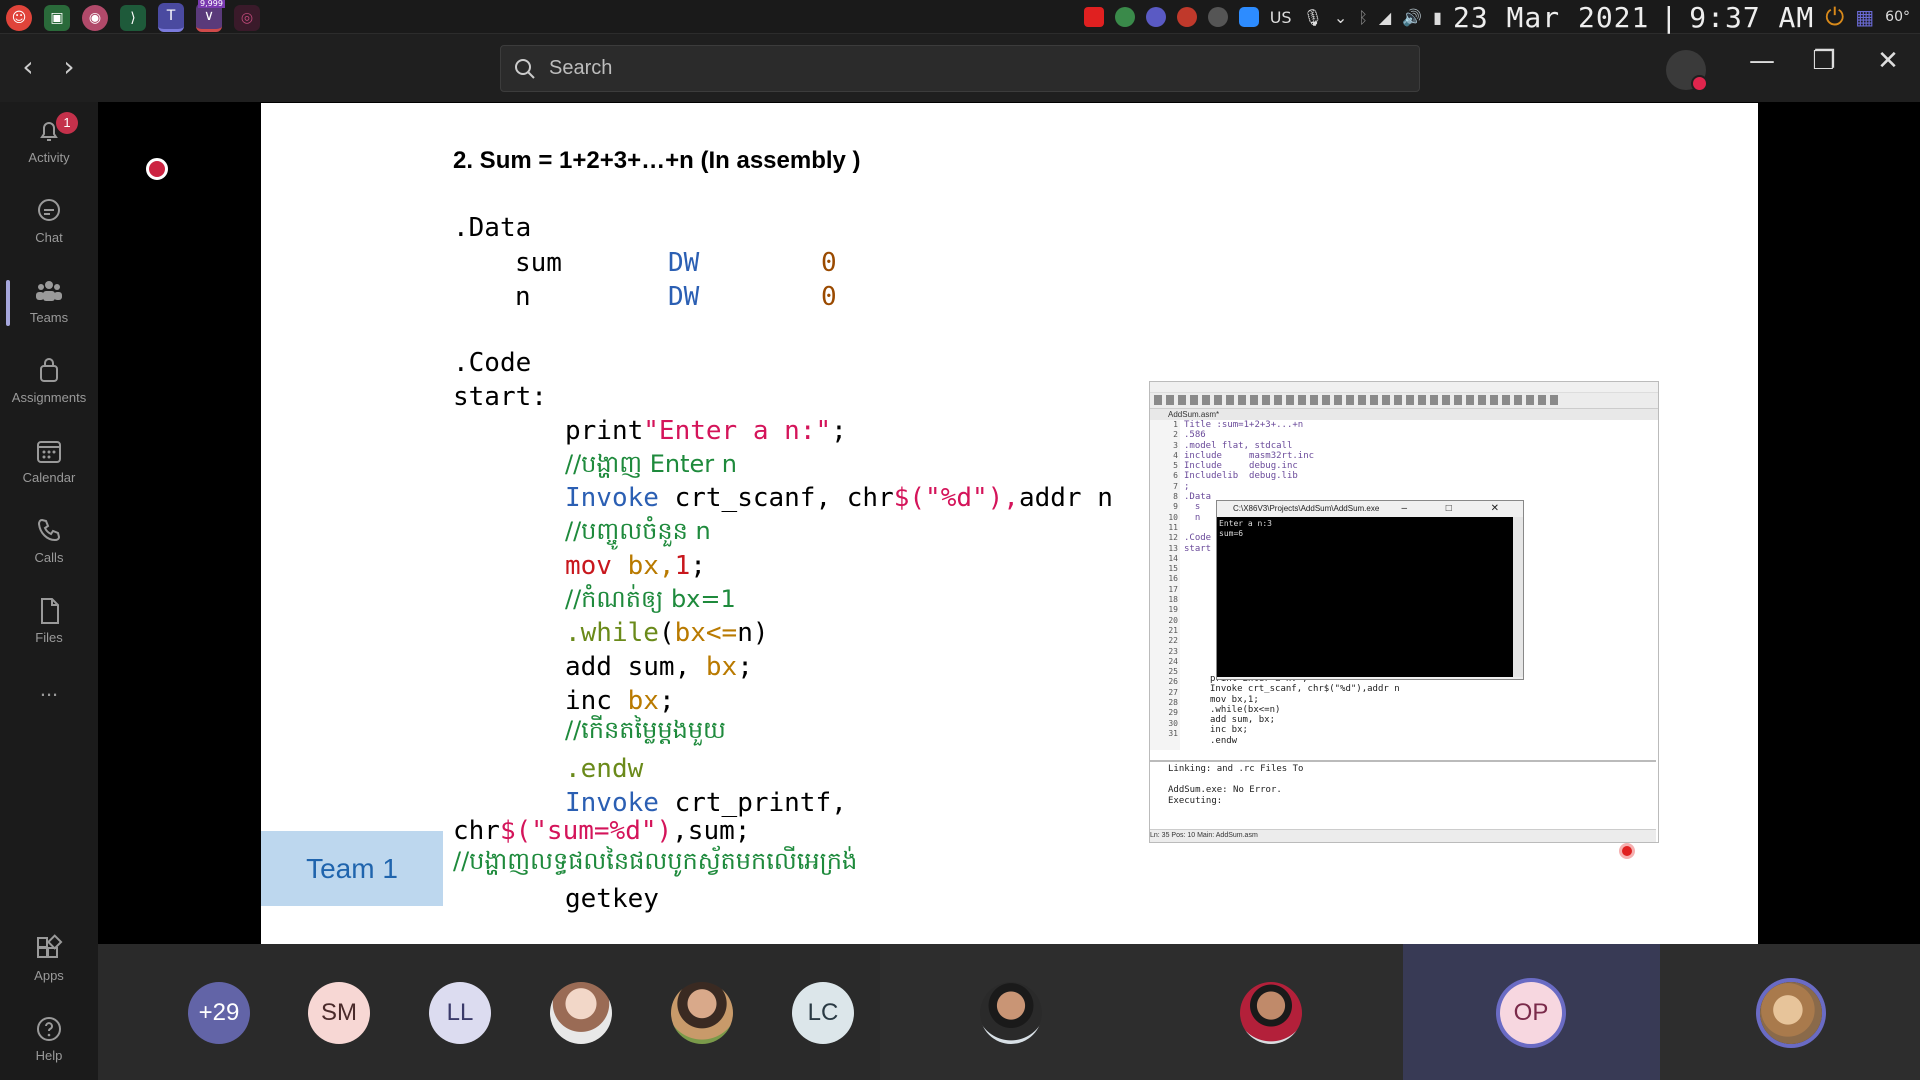 The height and width of the screenshot is (1080, 1920). I want to click on rail-item-calls: Calls, so click(49, 543).